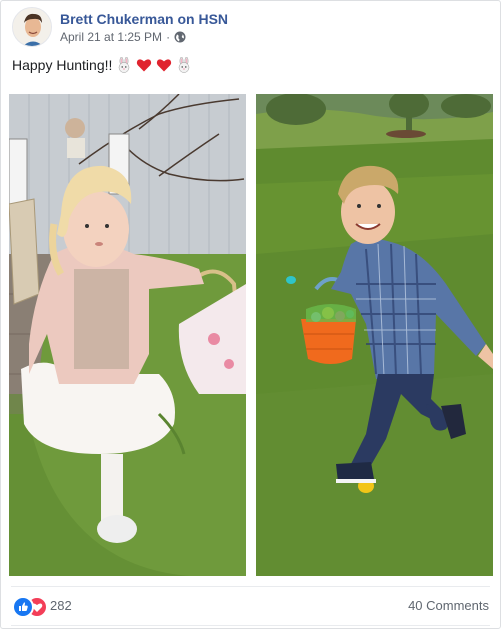 This screenshot has height=629, width=501. Describe the element at coordinates (250, 625) in the screenshot. I see `actions-divider` at that location.